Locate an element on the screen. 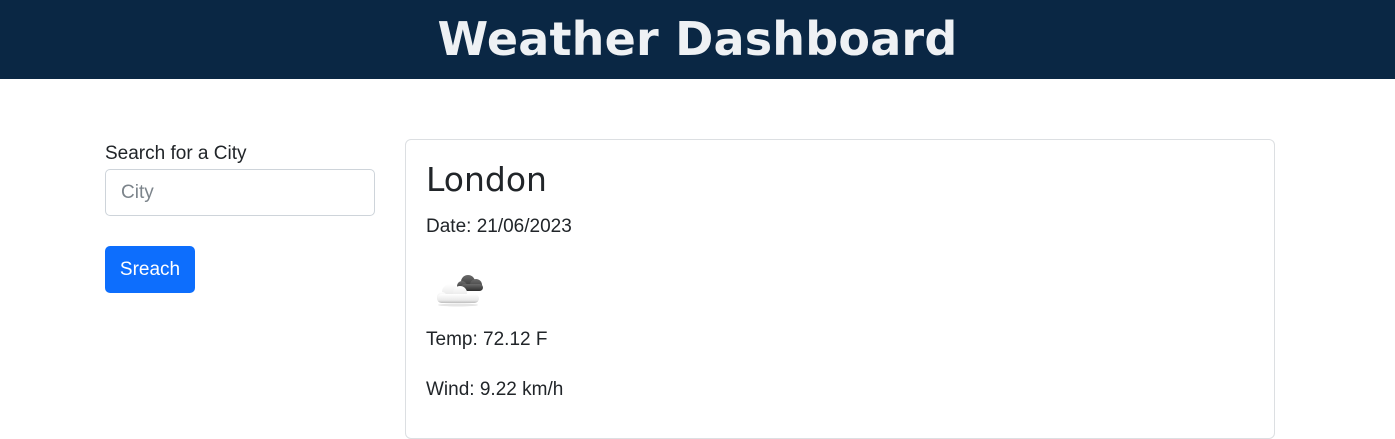  search-button: Sreach is located at coordinates (150, 269).